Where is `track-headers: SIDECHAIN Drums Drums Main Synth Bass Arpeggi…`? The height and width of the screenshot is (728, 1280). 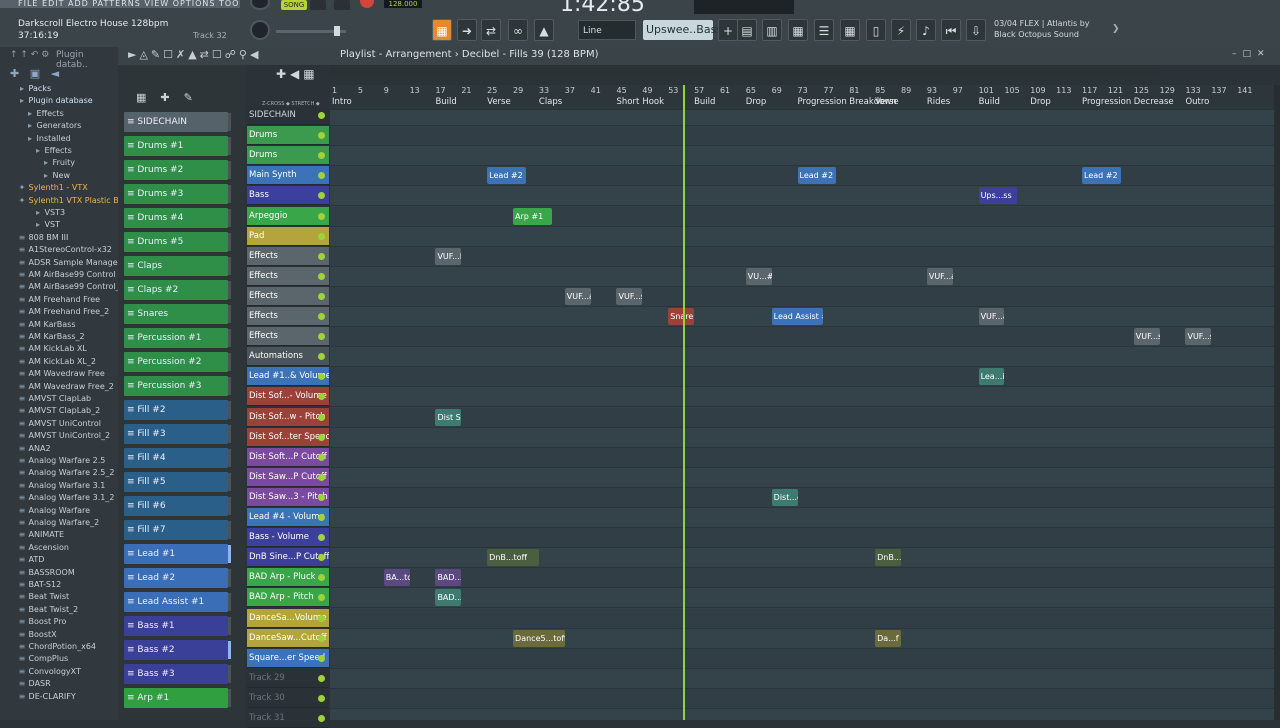 track-headers: SIDECHAIN Drums Drums Main Synth Bass Arpeggi… is located at coordinates (288, 417).